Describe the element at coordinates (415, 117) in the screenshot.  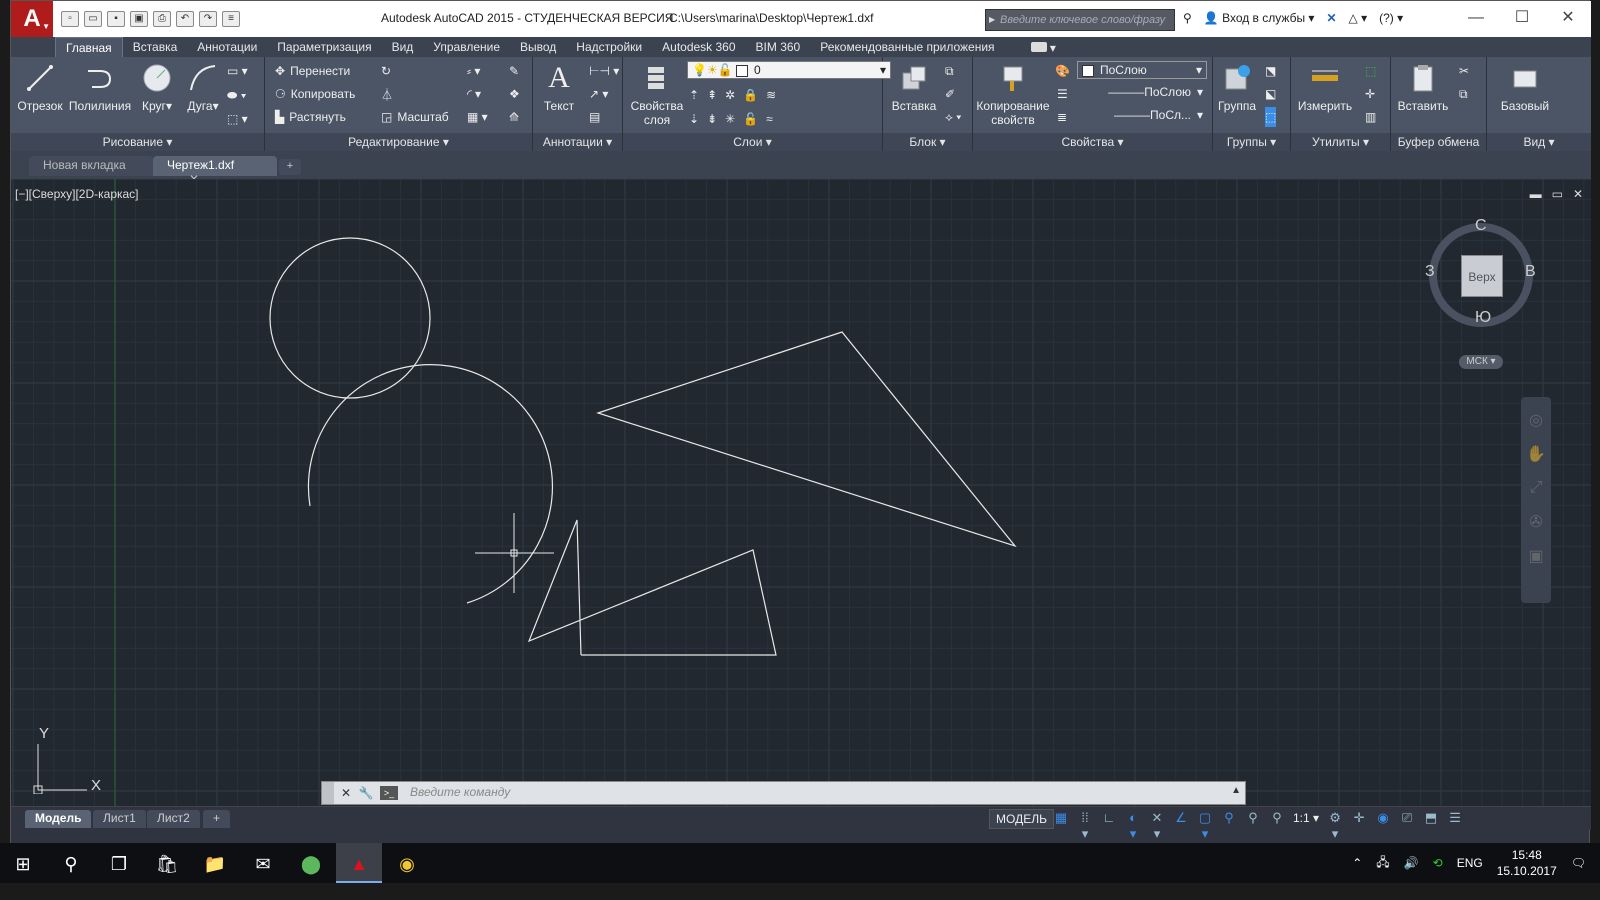
I see `scale-button: ◲ Масштаб` at that location.